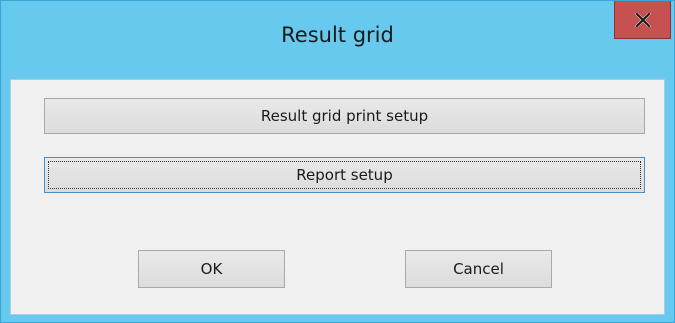  What do you see at coordinates (211, 269) in the screenshot?
I see `ok-button: OK` at bounding box center [211, 269].